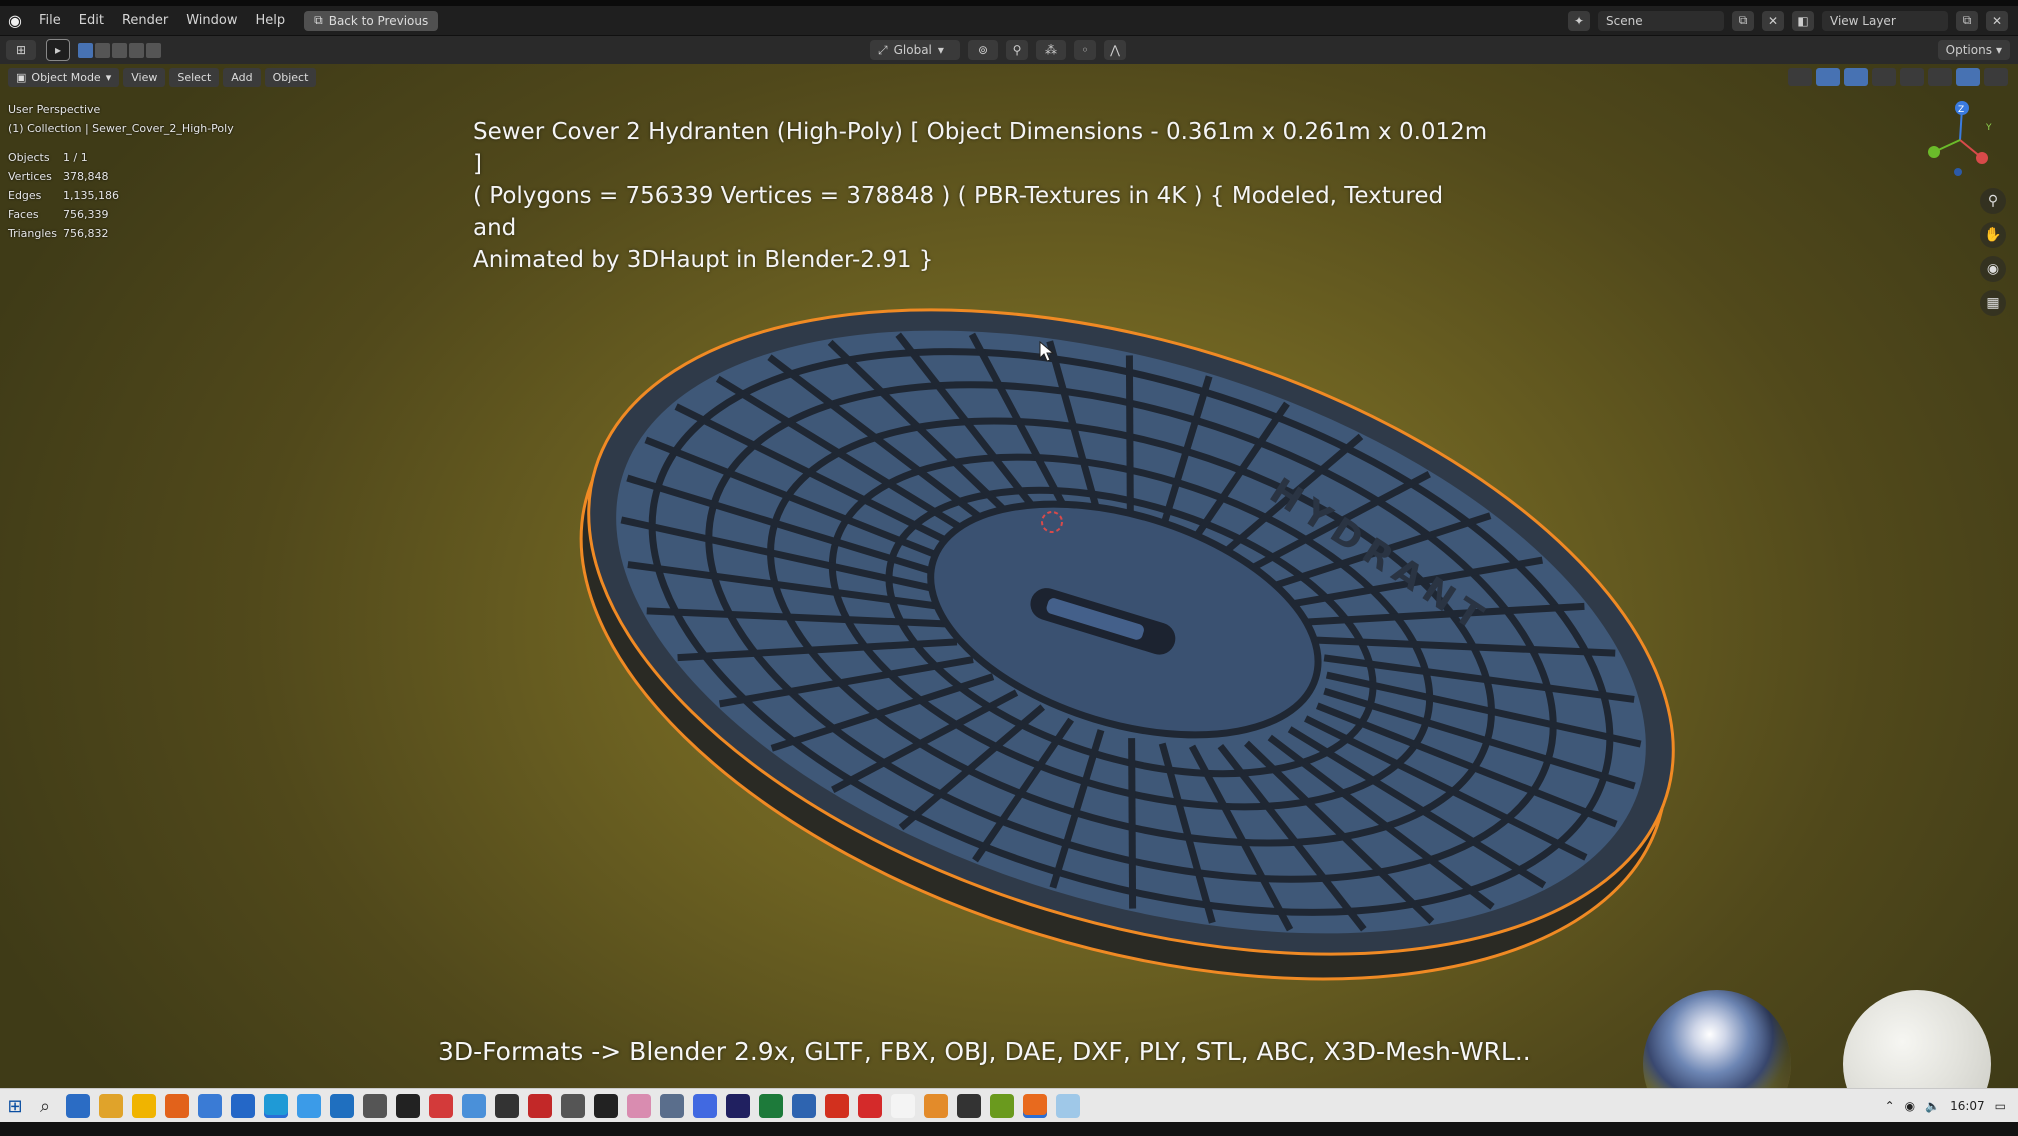 The width and height of the screenshot is (2018, 1136). I want to click on menu-file: File, so click(50, 20).